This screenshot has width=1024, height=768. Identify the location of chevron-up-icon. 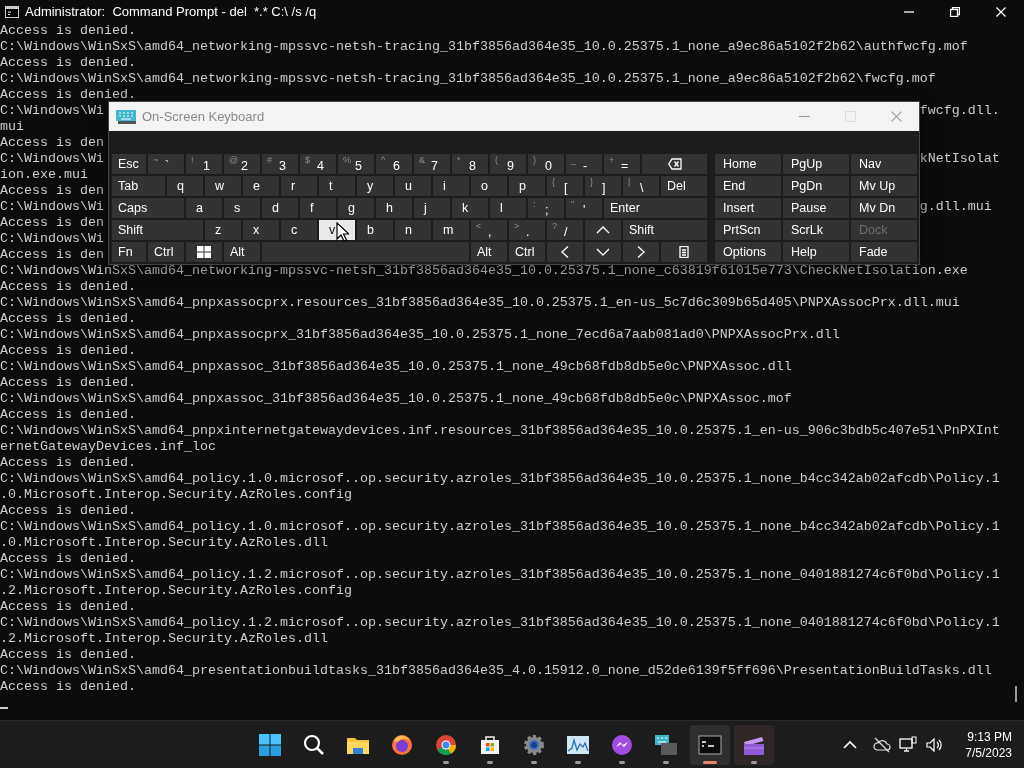
(603, 230).